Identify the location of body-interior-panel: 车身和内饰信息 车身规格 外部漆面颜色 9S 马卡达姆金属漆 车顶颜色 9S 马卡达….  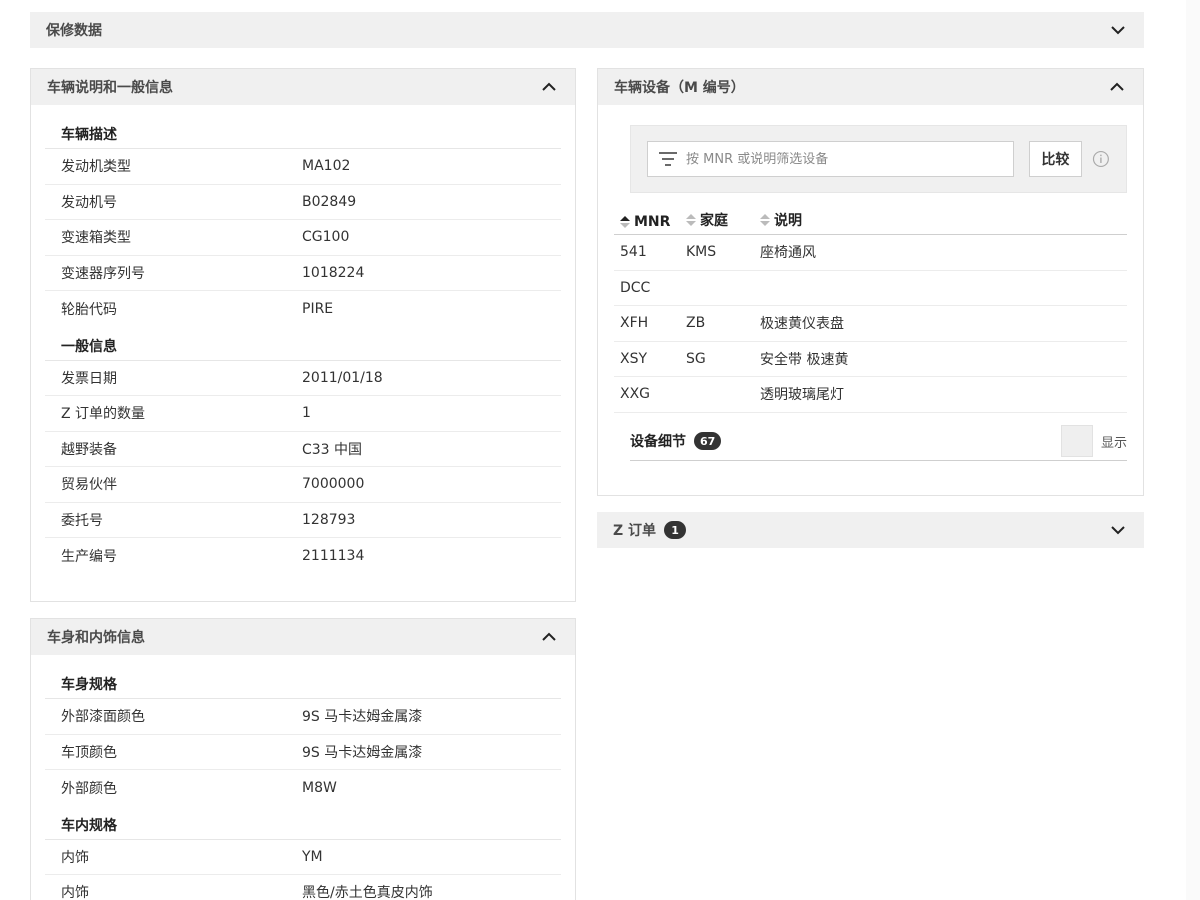
(303, 759).